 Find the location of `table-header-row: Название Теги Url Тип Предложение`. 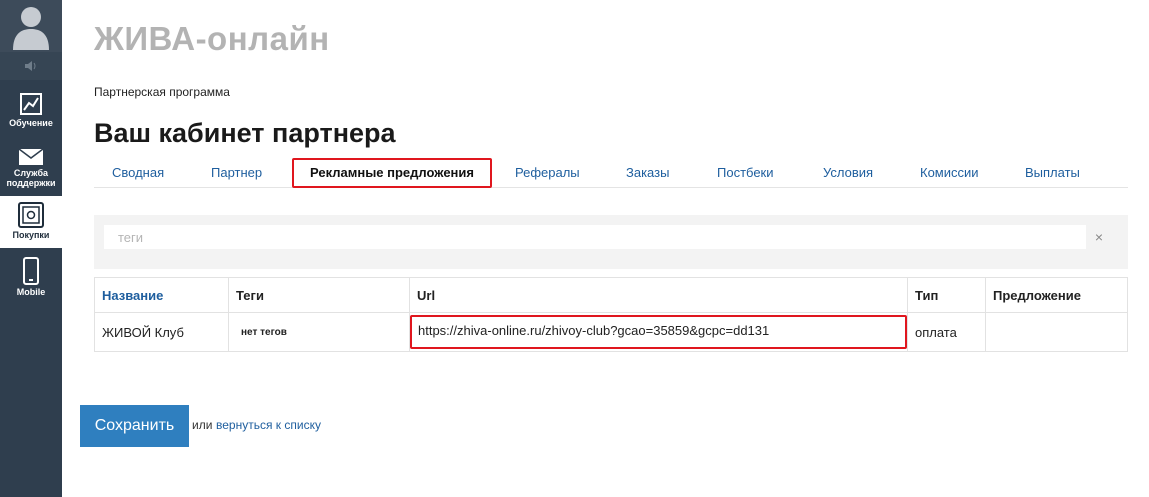

table-header-row: Название Теги Url Тип Предложение is located at coordinates (611, 295).